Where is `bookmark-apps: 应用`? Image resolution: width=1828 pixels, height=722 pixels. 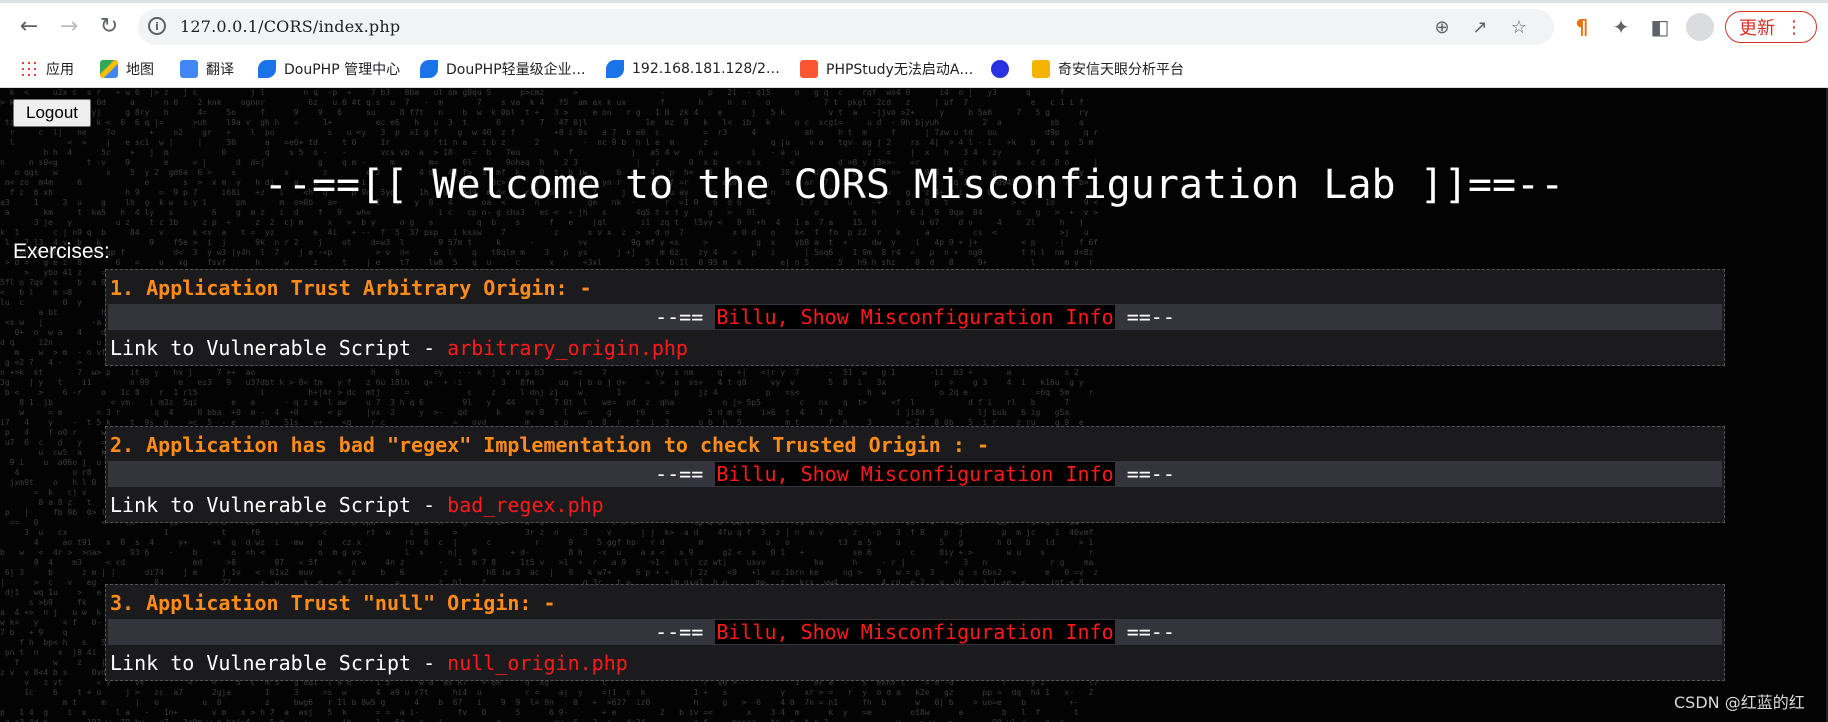
bookmark-apps: 应用 is located at coordinates (47, 69).